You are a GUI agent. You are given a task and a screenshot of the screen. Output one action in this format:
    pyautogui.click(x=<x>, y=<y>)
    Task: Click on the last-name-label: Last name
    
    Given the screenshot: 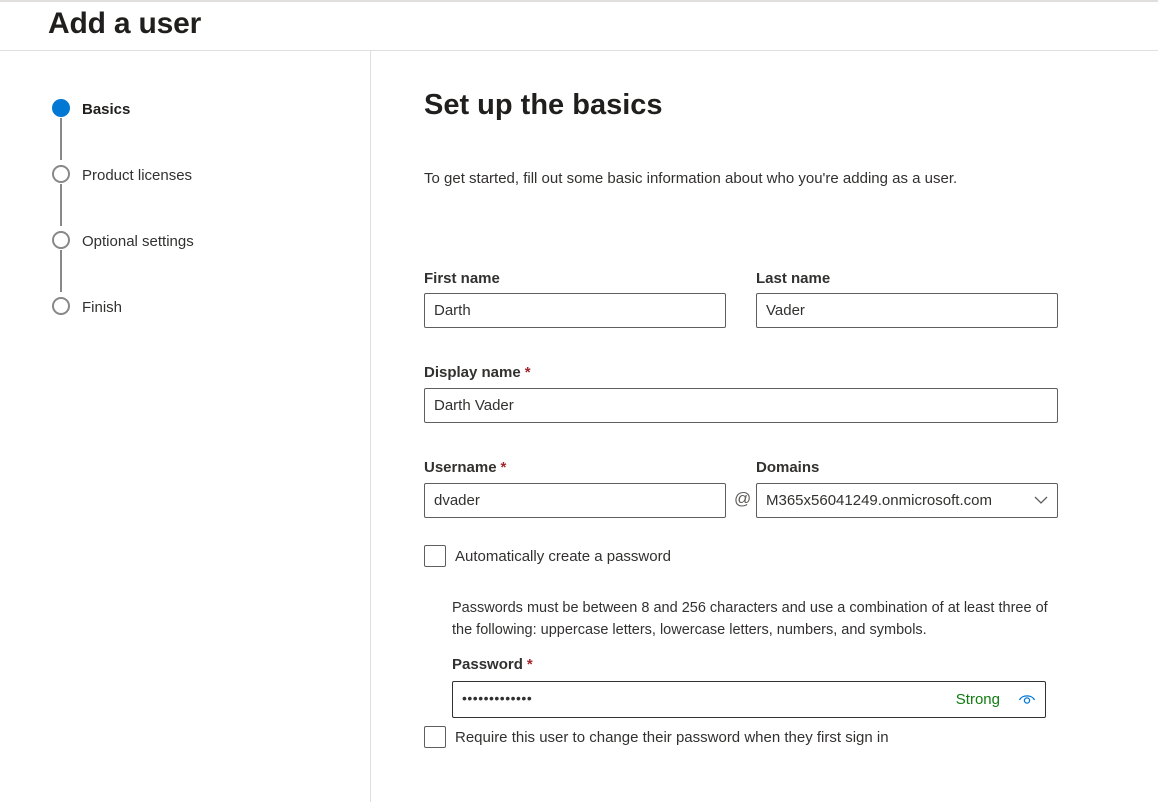 What is the action you would take?
    pyautogui.click(x=793, y=278)
    